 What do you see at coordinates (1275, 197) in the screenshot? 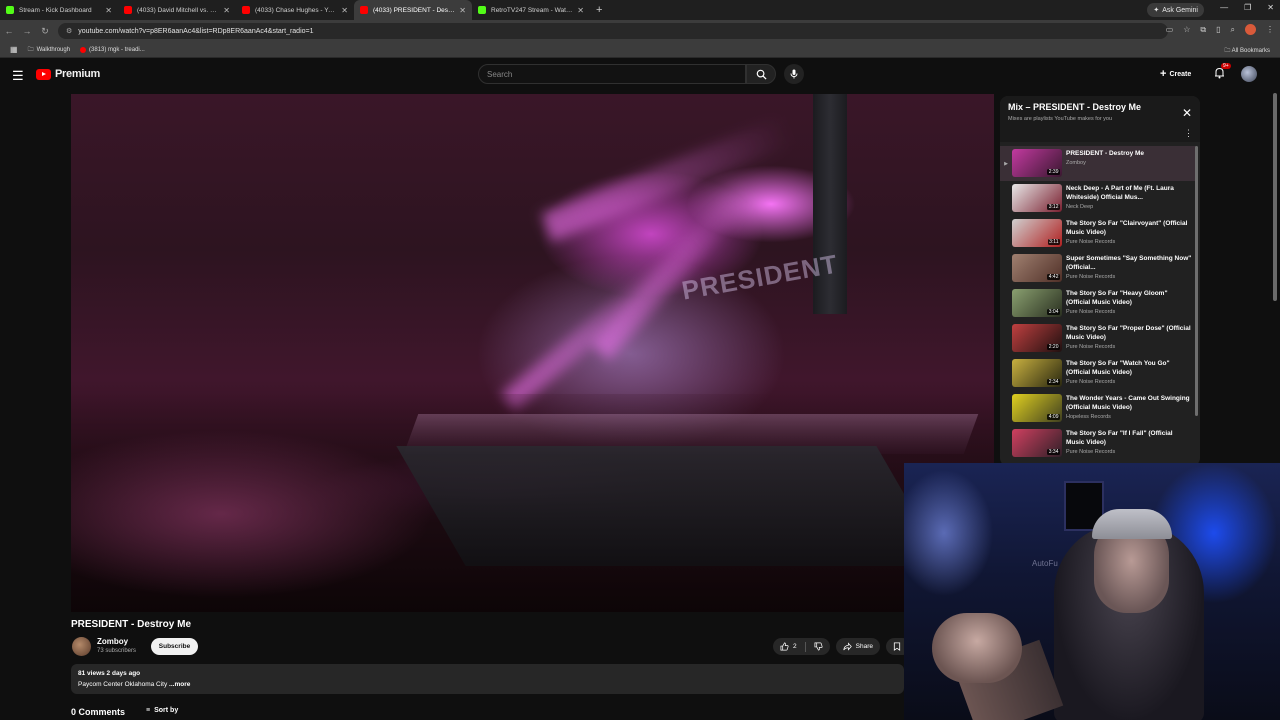
I see `page-scrollbar` at bounding box center [1275, 197].